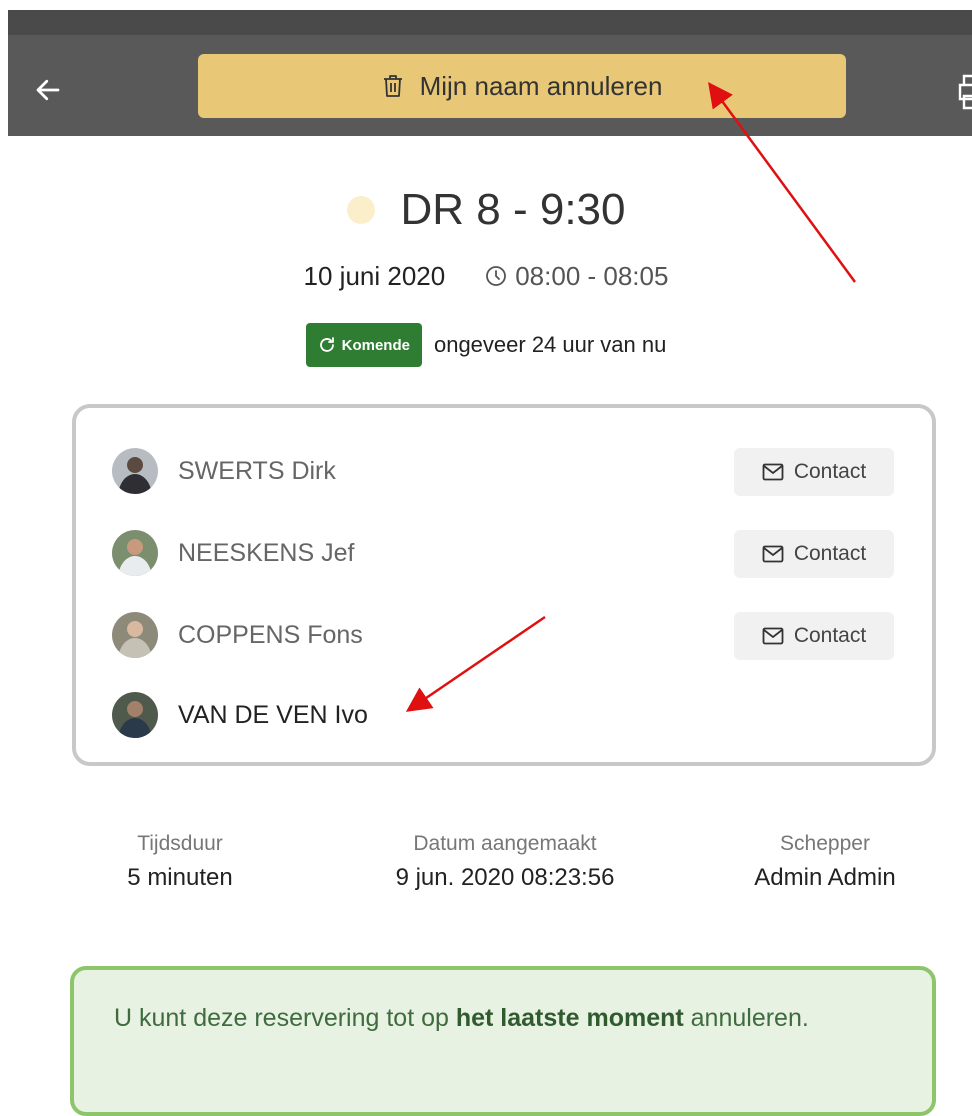  What do you see at coordinates (503, 553) in the screenshot?
I see `player-row: NEESKENS Jef Contact` at bounding box center [503, 553].